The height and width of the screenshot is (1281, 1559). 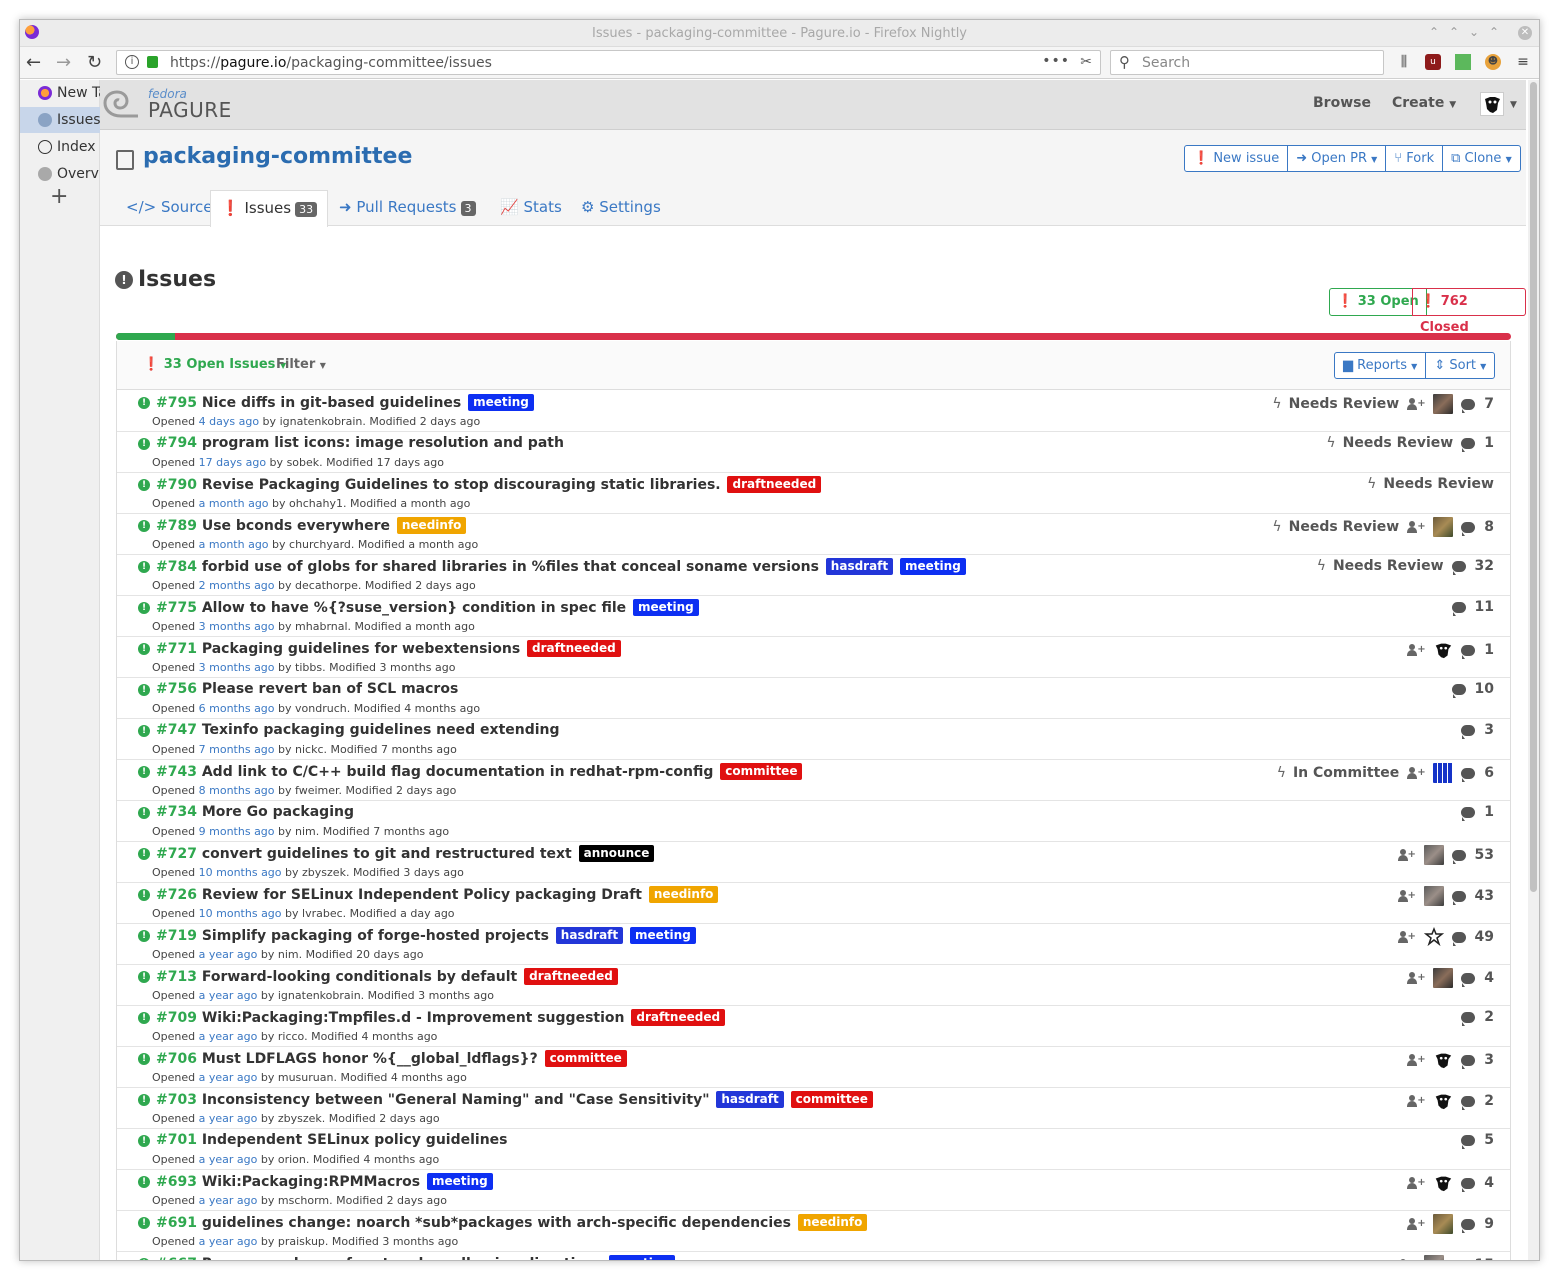 What do you see at coordinates (237, 708) in the screenshot?
I see `opened-ago: 6 months ago` at bounding box center [237, 708].